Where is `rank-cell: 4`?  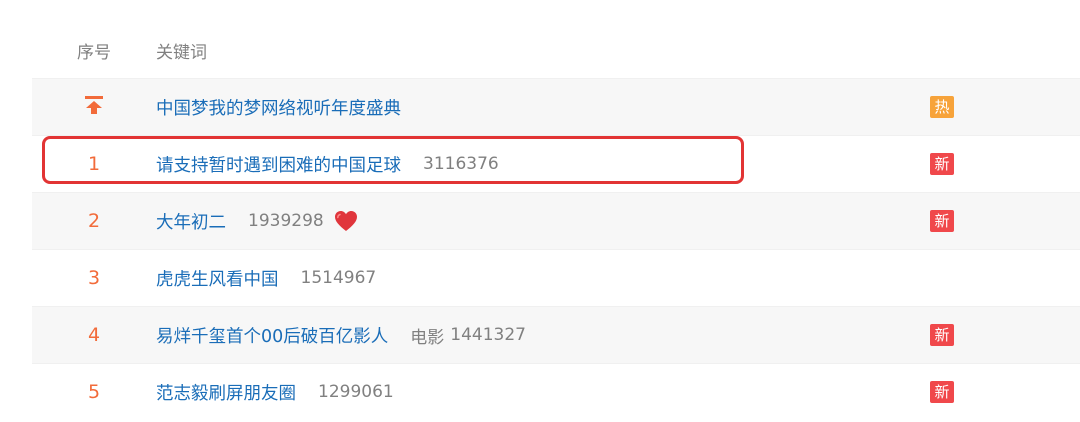 rank-cell: 4 is located at coordinates (94, 335).